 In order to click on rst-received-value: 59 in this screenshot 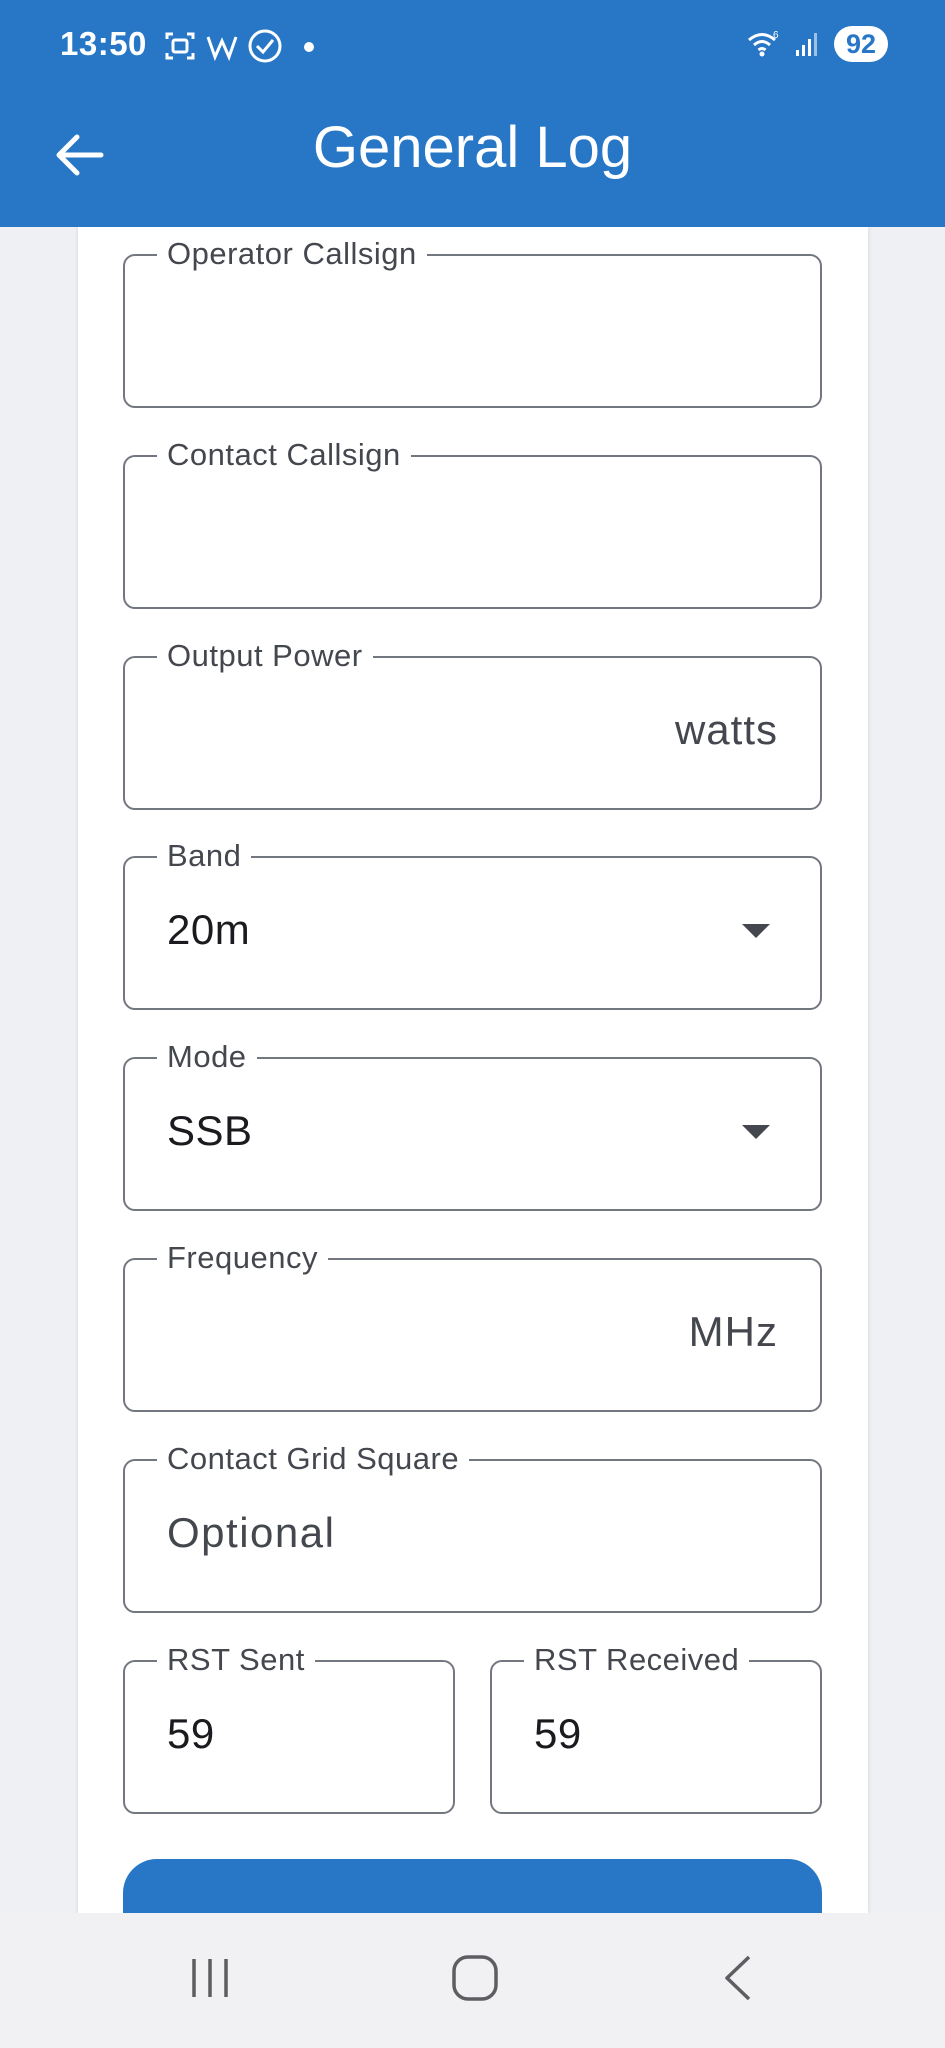, I will do `click(558, 1733)`.